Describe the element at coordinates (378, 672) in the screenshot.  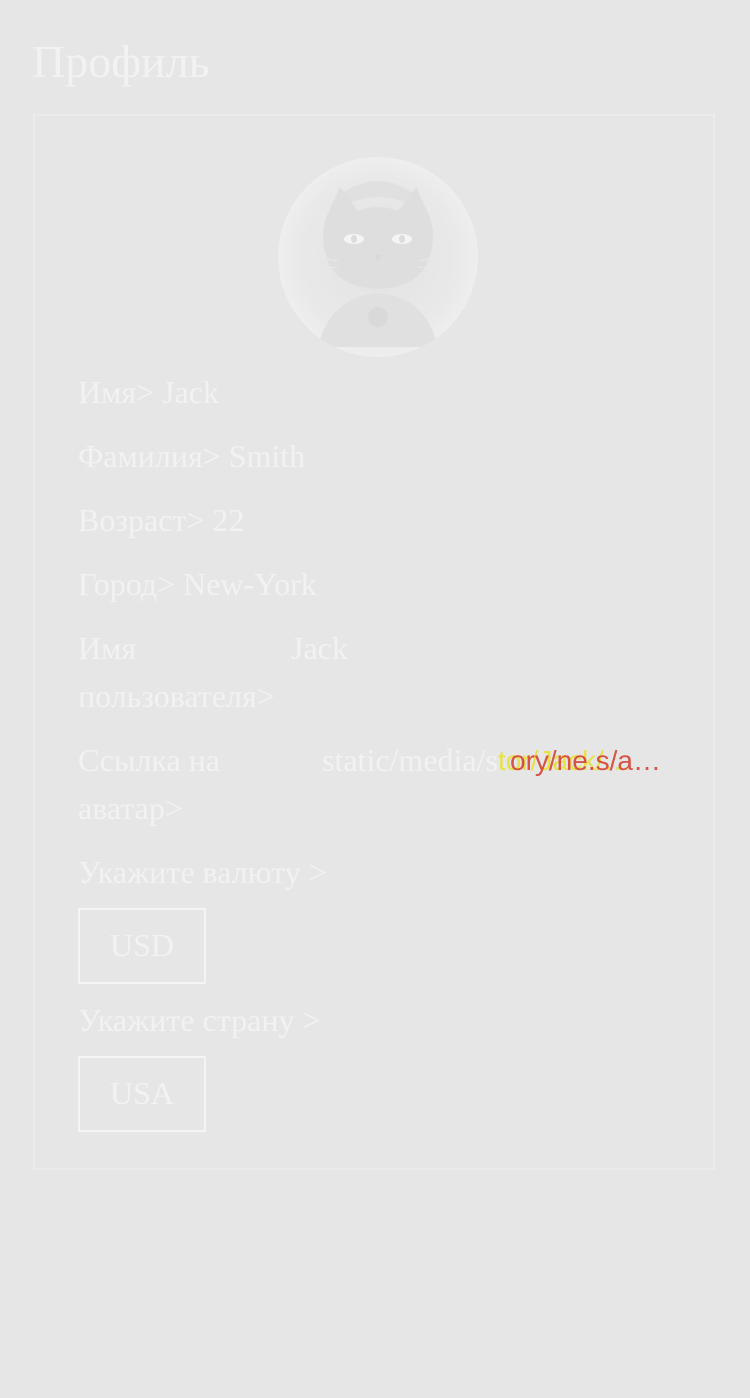
I see `username-row: Имя пользователя> Jack` at that location.